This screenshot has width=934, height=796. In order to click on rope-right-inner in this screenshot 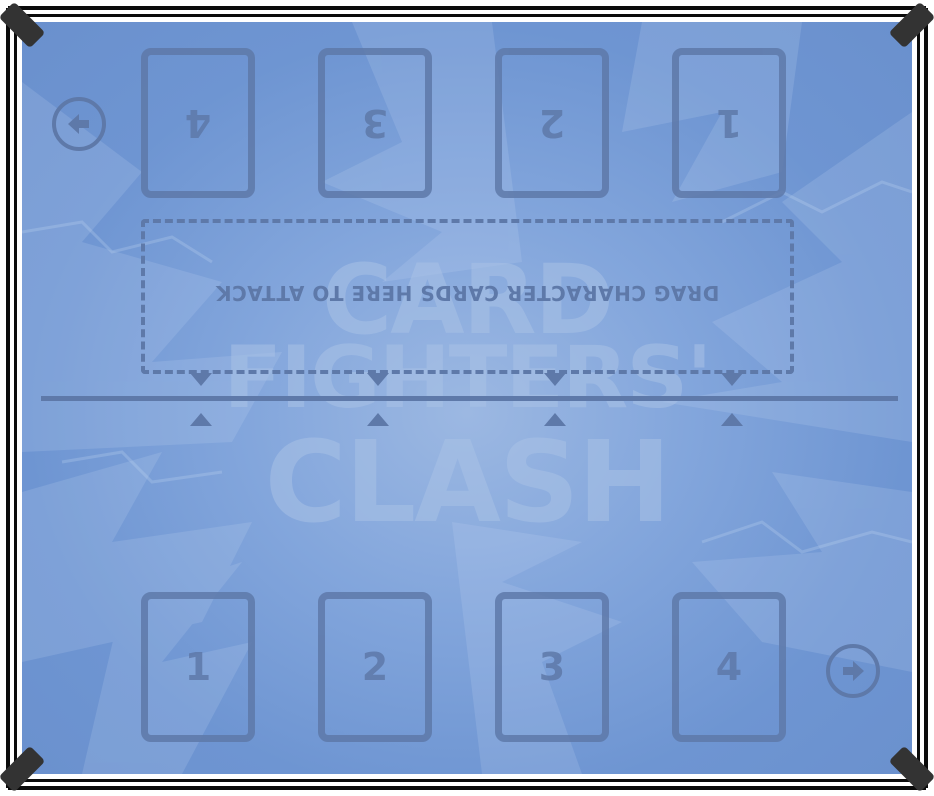, I will do `click(918, 398)`.